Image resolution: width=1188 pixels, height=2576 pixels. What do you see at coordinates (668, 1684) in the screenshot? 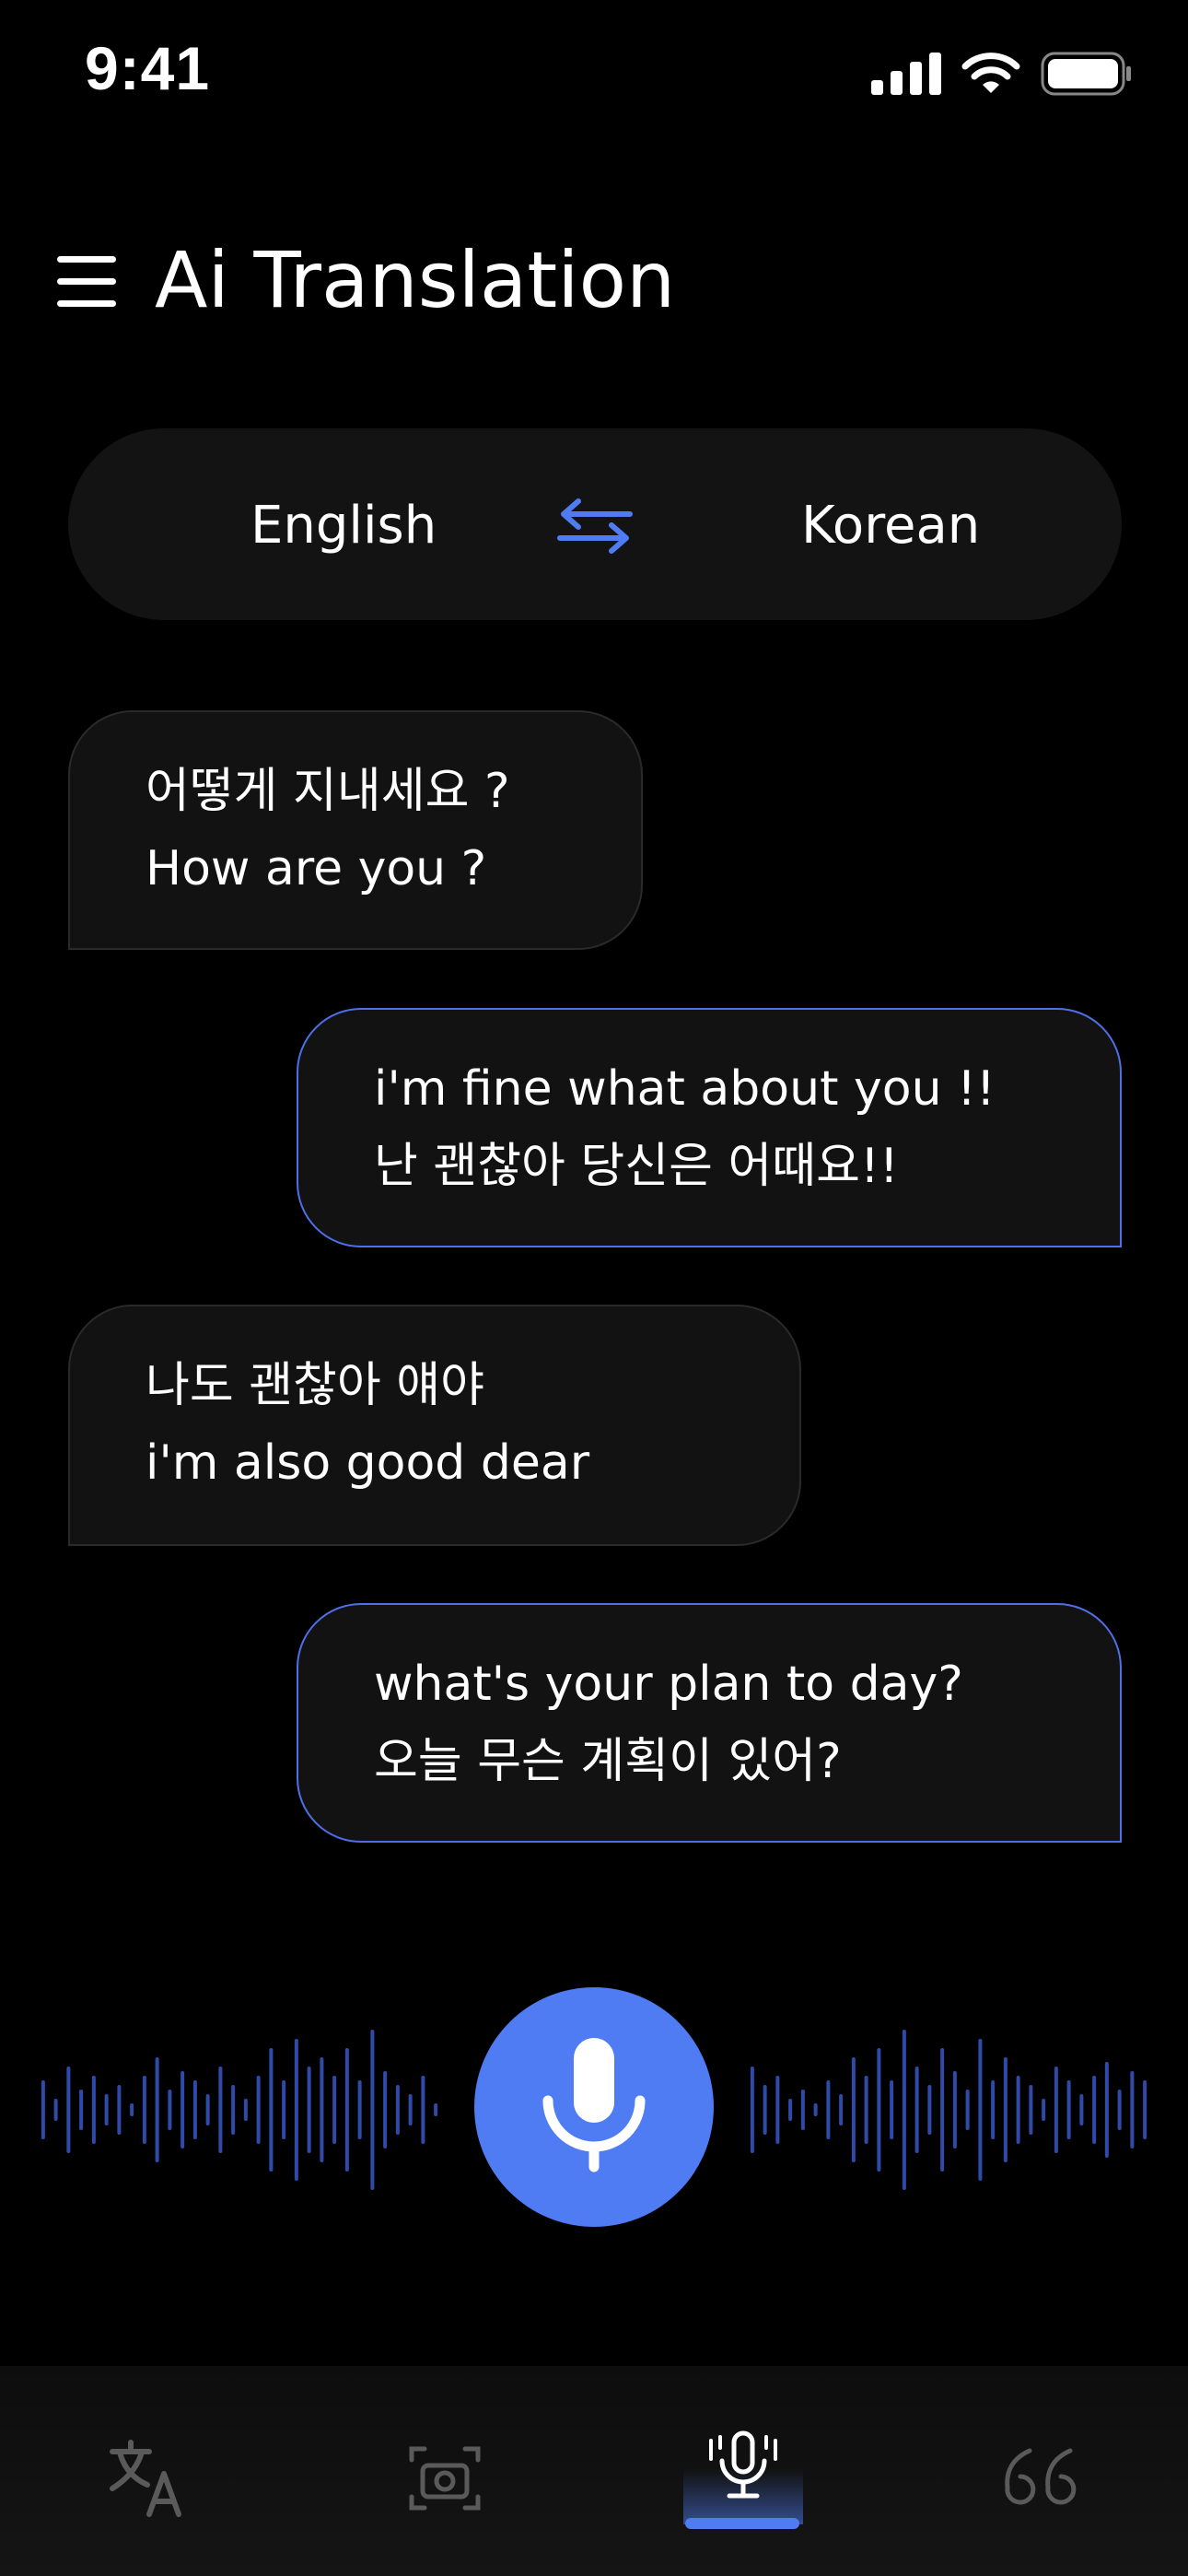
I see `message-original-text: what's your plan to day?` at bounding box center [668, 1684].